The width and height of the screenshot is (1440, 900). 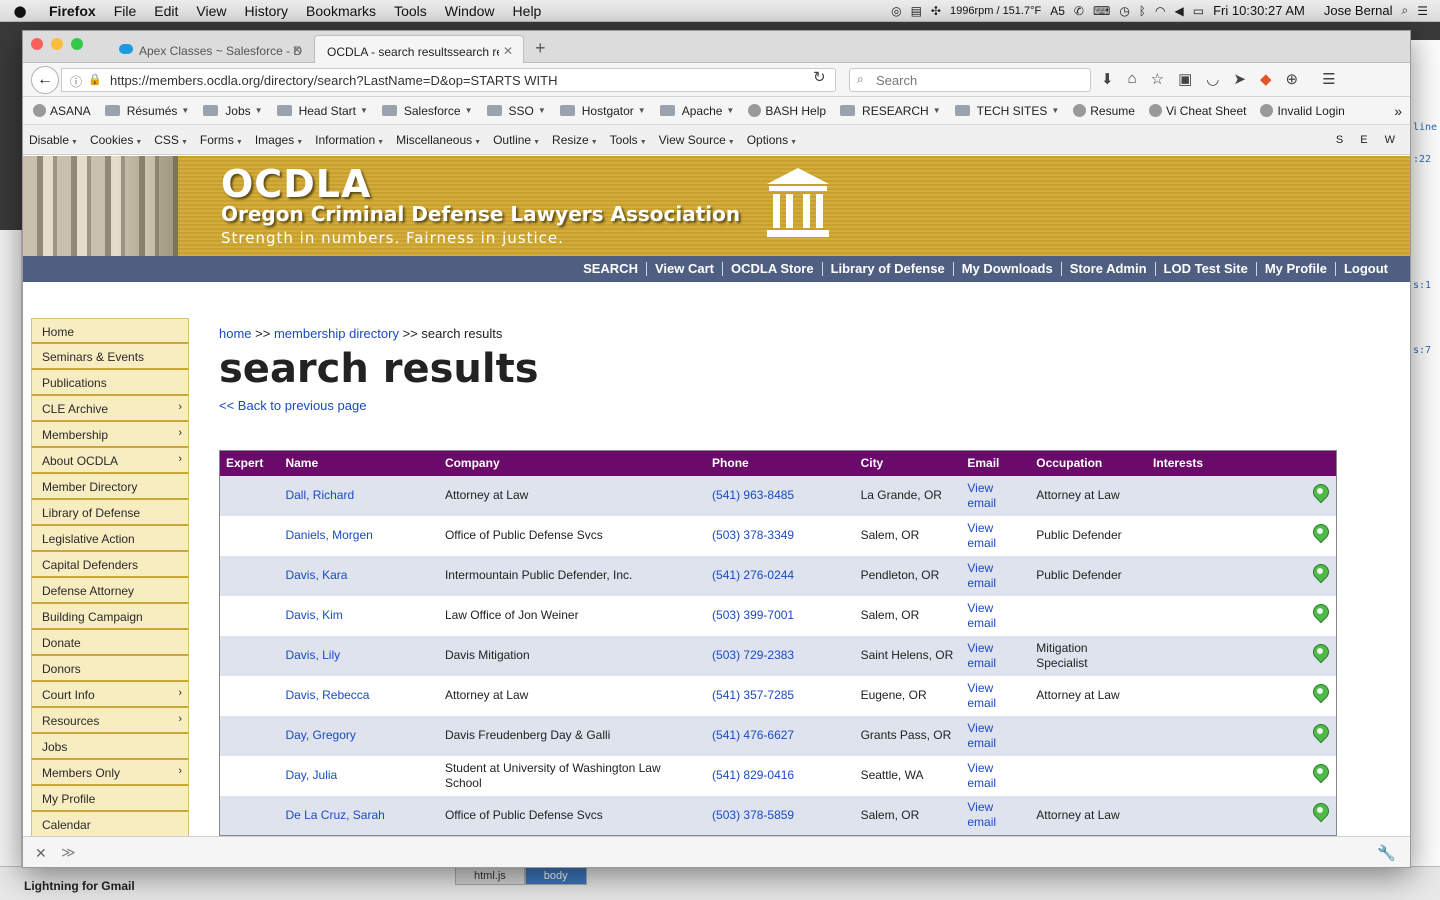 I want to click on phone-icon: ✆, so click(x=1079, y=11).